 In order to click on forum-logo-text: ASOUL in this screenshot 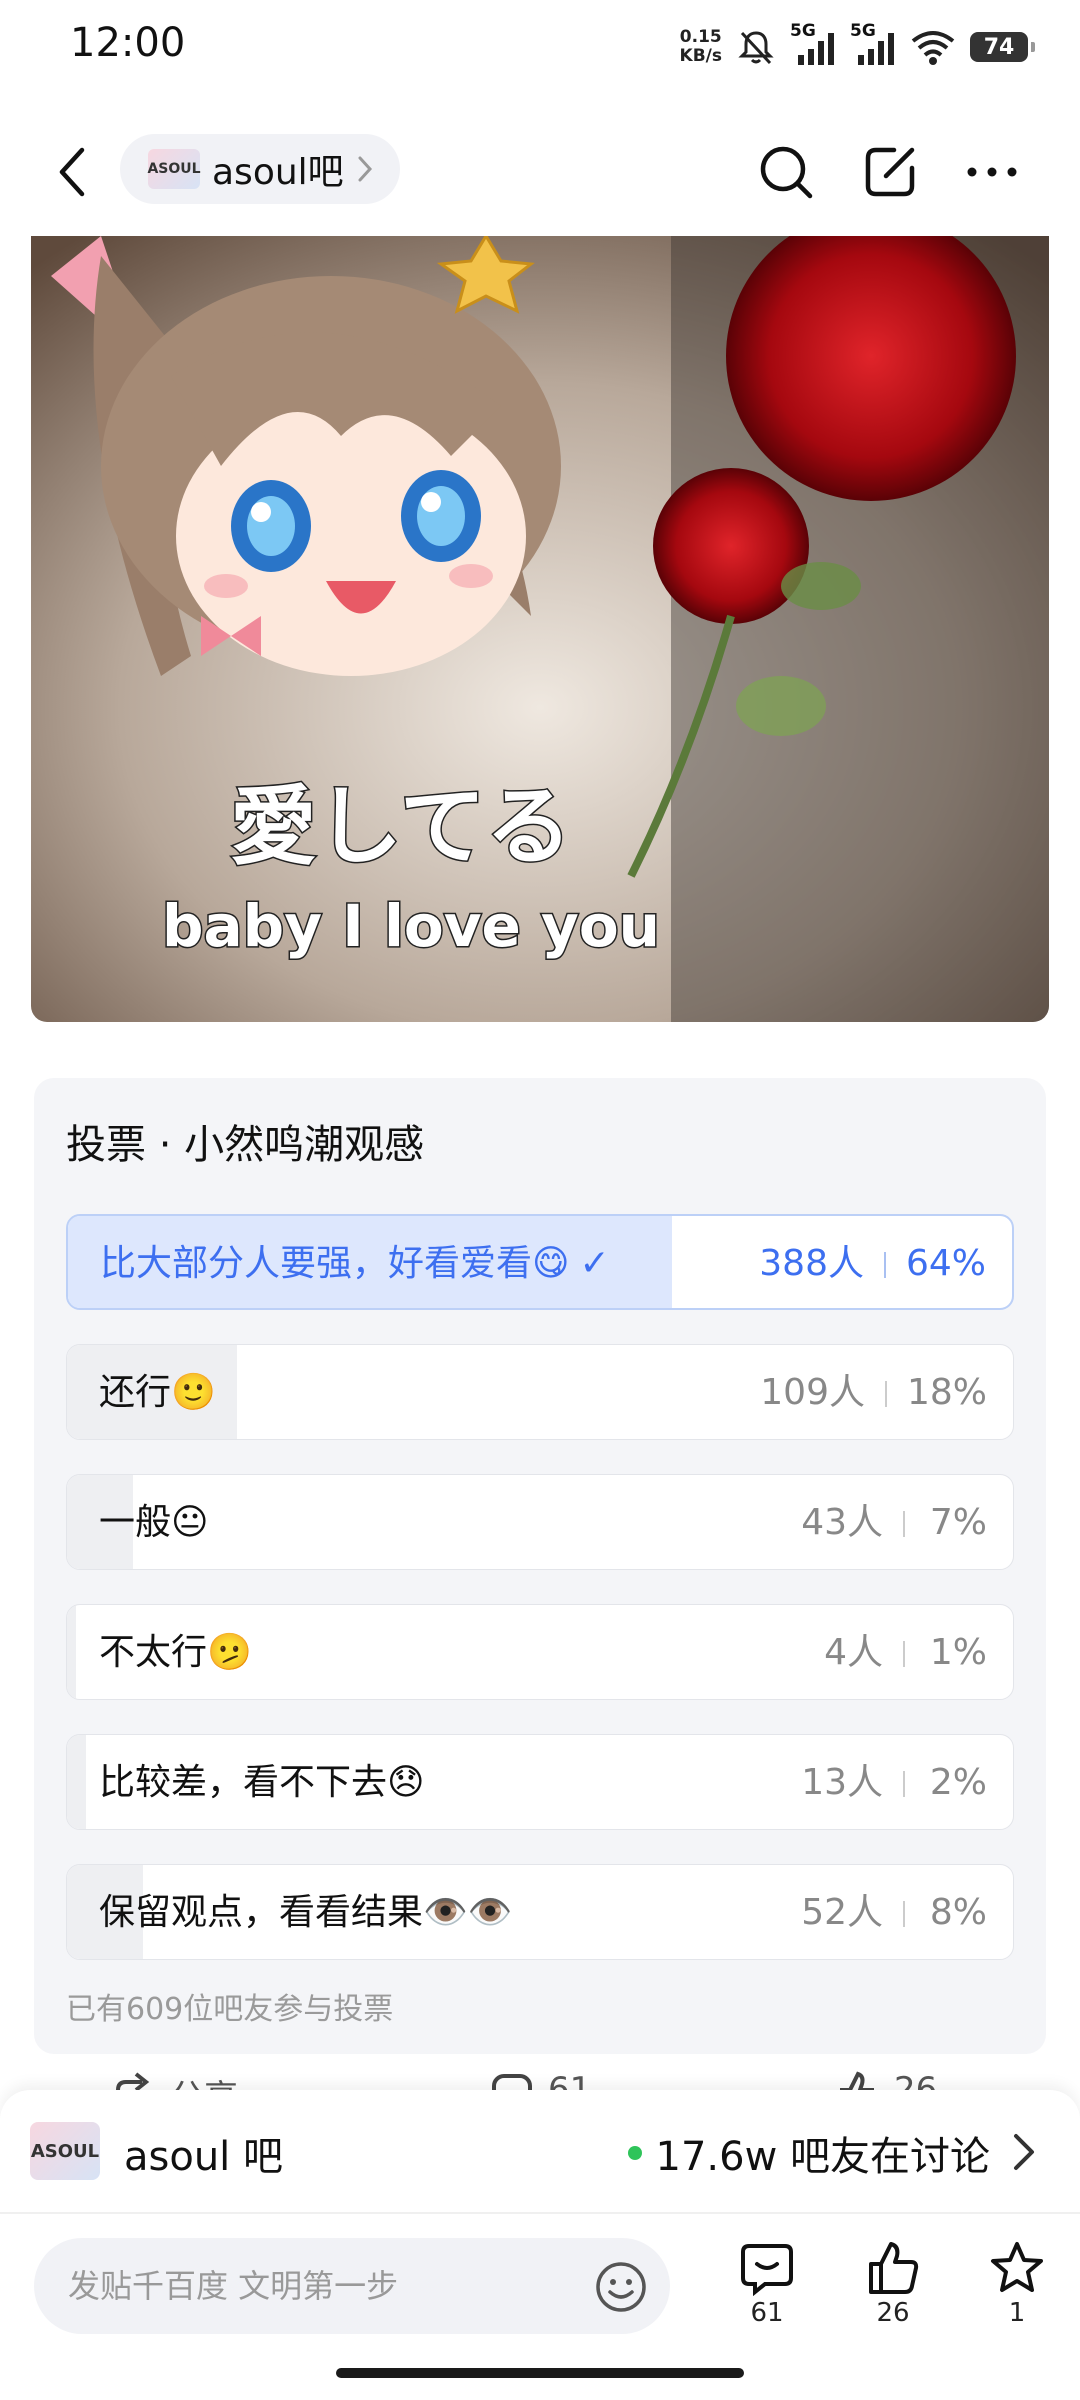, I will do `click(174, 169)`.